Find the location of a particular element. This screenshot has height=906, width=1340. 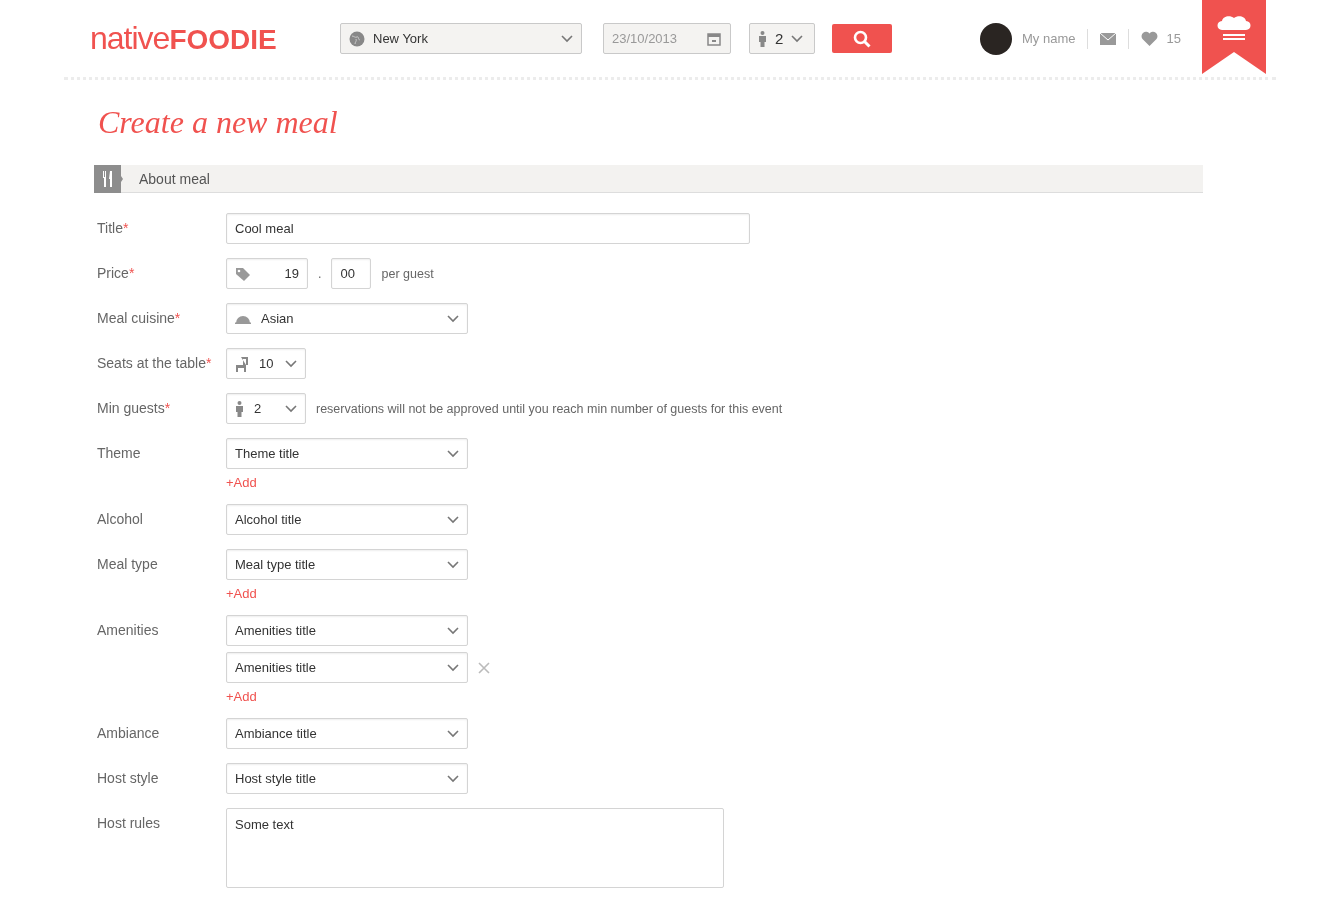

field-label: Title* is located at coordinates (113, 227).